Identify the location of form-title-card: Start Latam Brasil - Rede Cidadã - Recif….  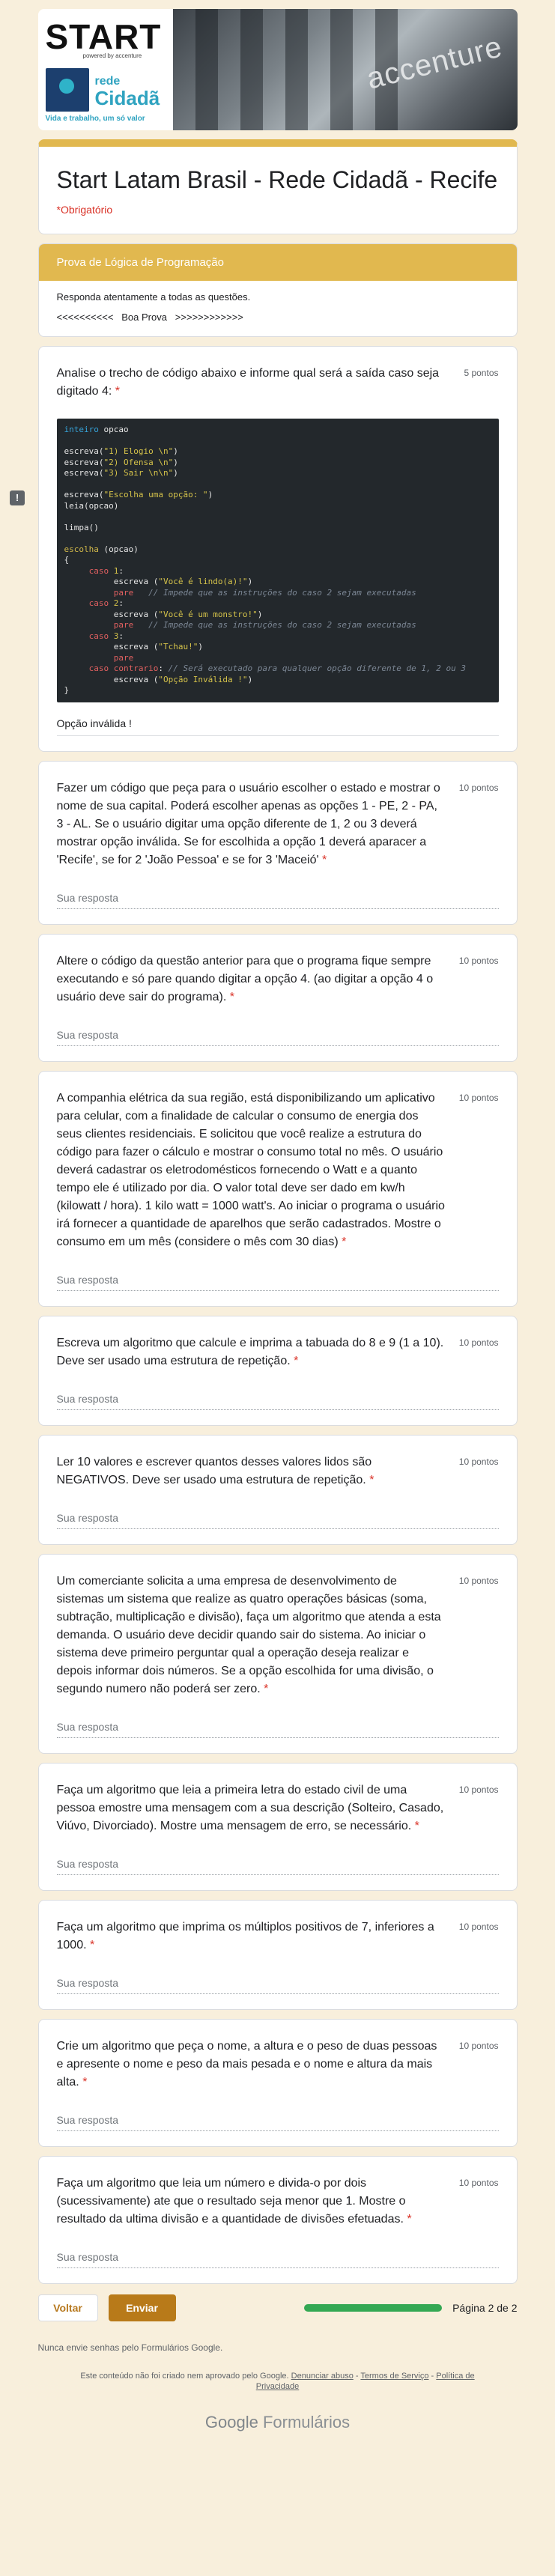
(277, 186).